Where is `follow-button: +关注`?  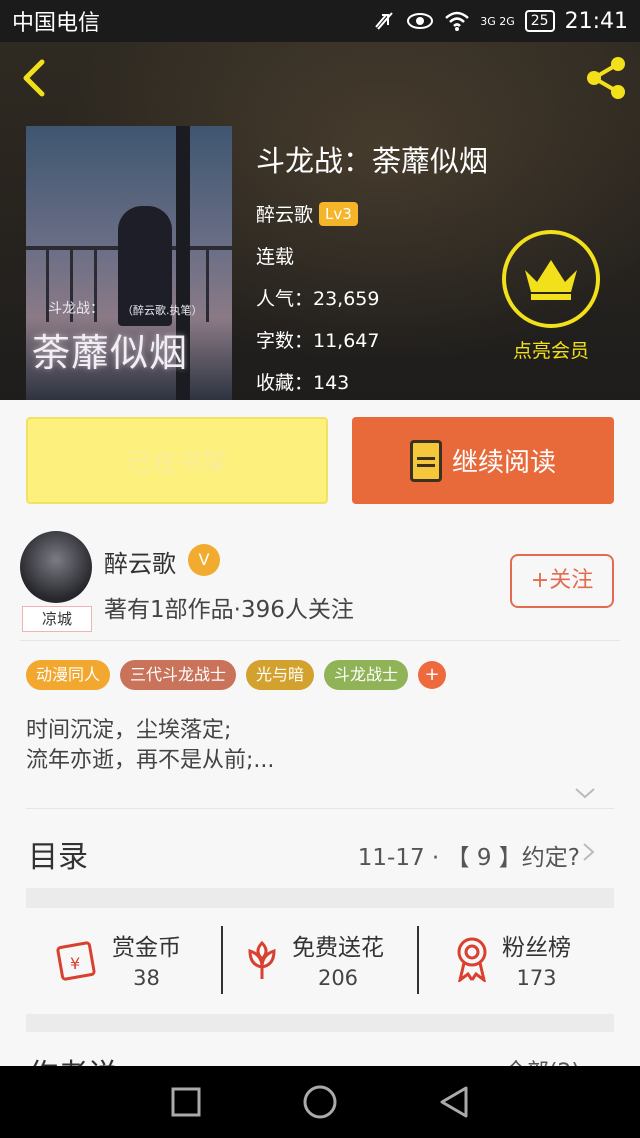 follow-button: +关注 is located at coordinates (562, 581).